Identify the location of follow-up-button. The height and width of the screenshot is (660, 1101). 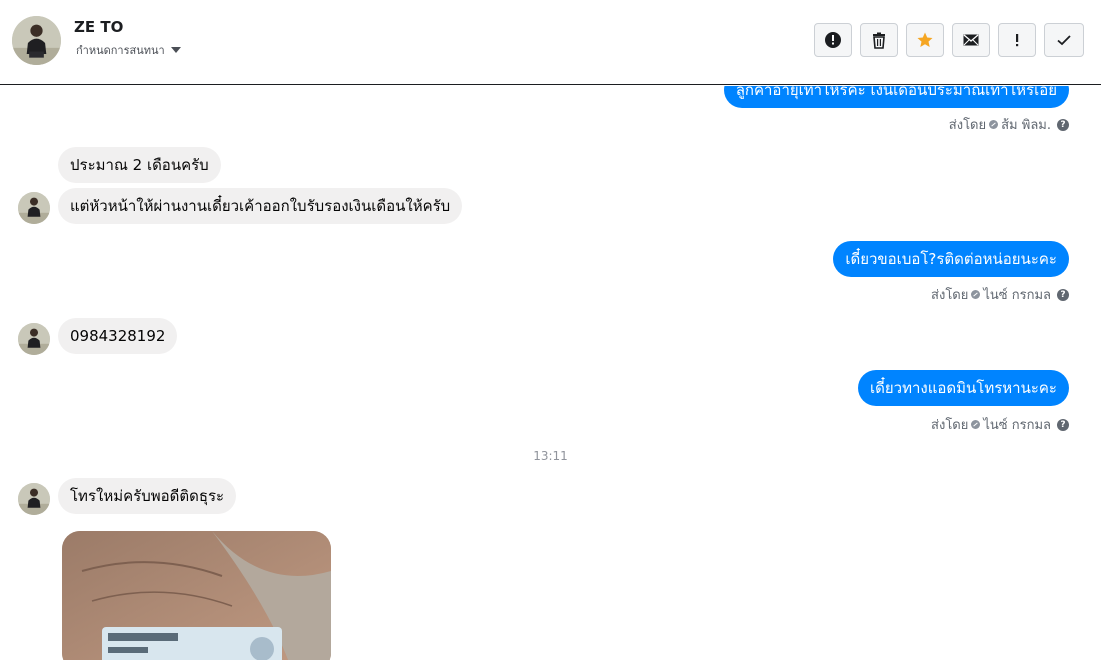
(1017, 40).